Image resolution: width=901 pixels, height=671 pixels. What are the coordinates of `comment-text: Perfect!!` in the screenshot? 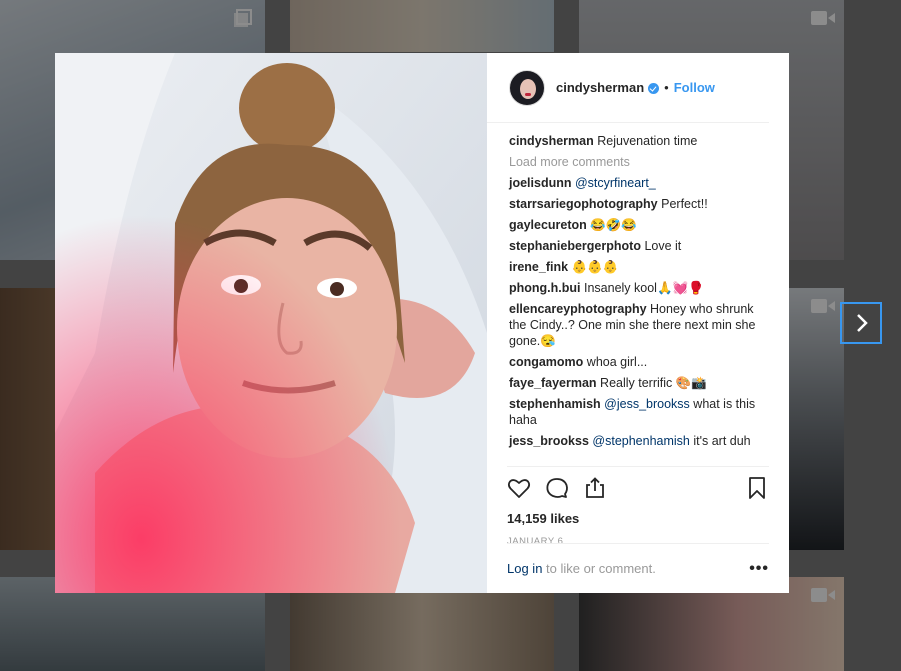 It's located at (684, 204).